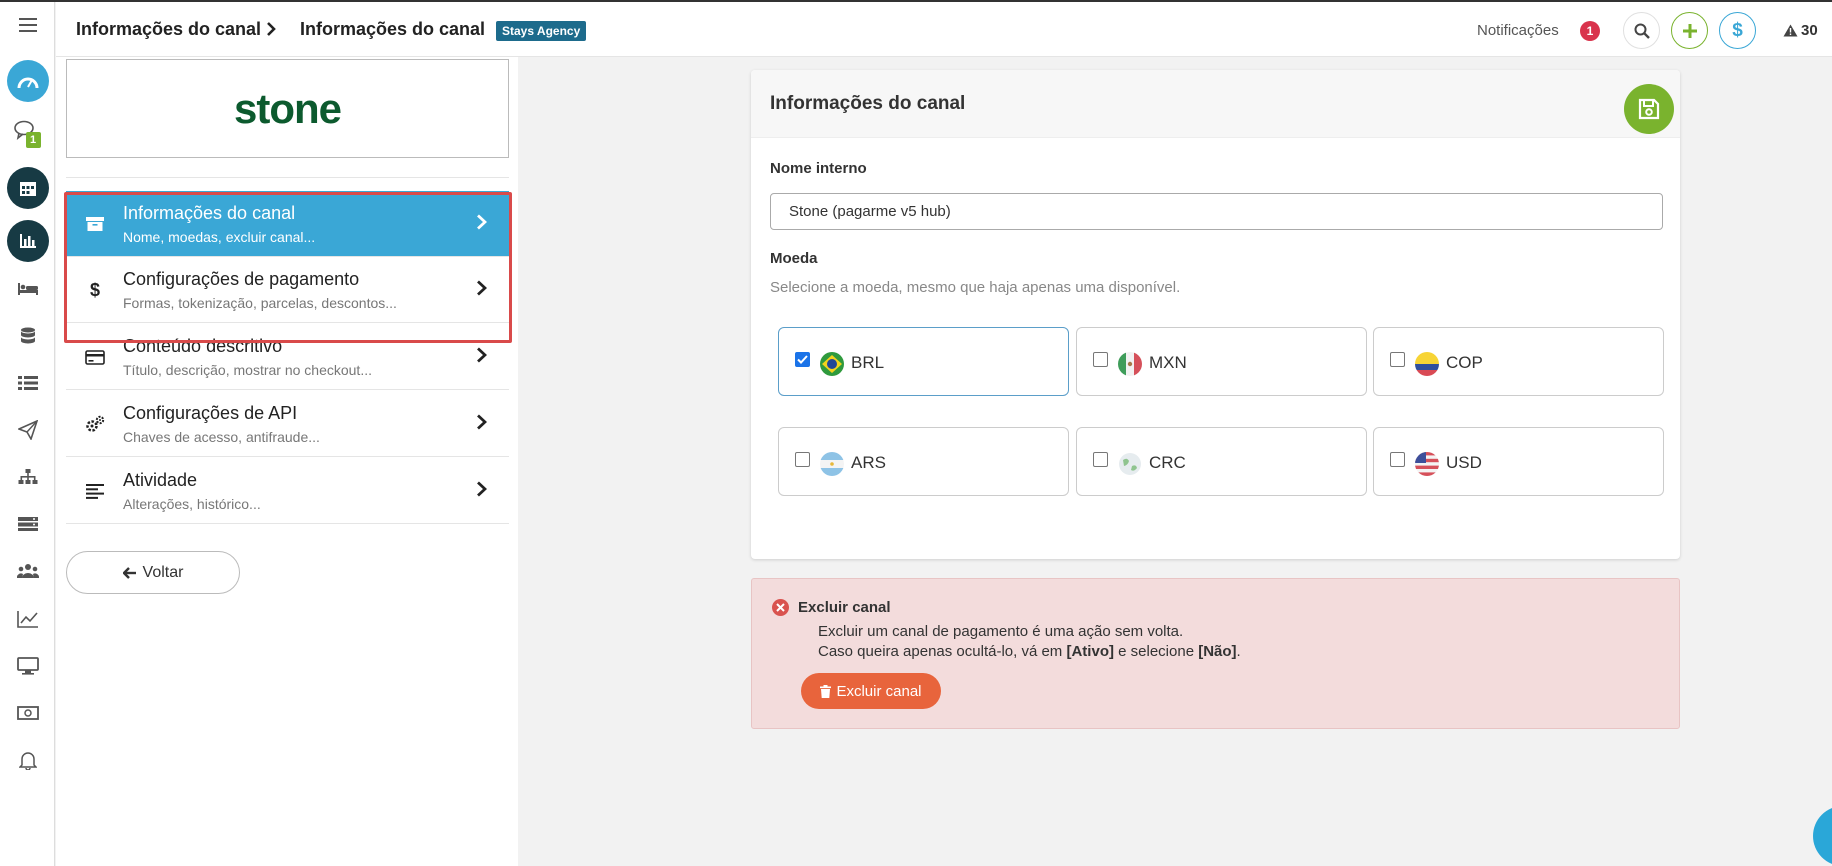 This screenshot has width=1832, height=866. I want to click on hint-nao: [Não], so click(1217, 651).